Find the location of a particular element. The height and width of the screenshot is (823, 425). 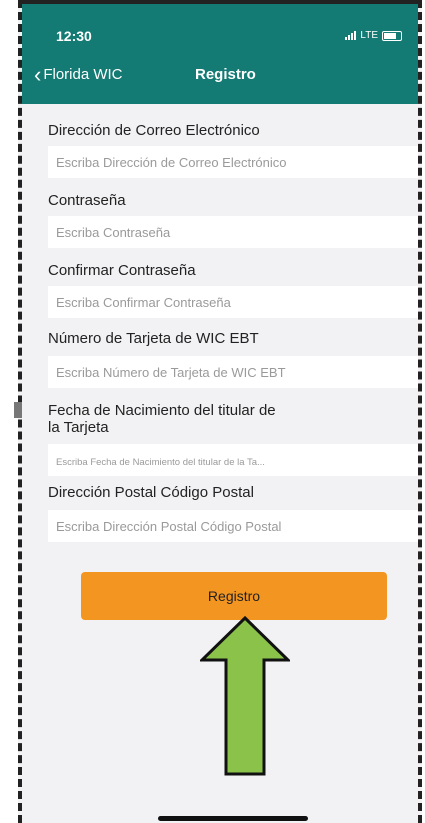

confirm-password-field is located at coordinates (233, 302).